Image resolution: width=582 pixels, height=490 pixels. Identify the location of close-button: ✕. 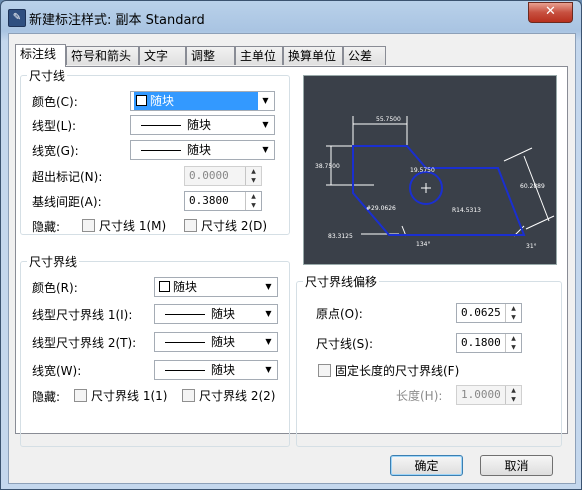
(550, 12).